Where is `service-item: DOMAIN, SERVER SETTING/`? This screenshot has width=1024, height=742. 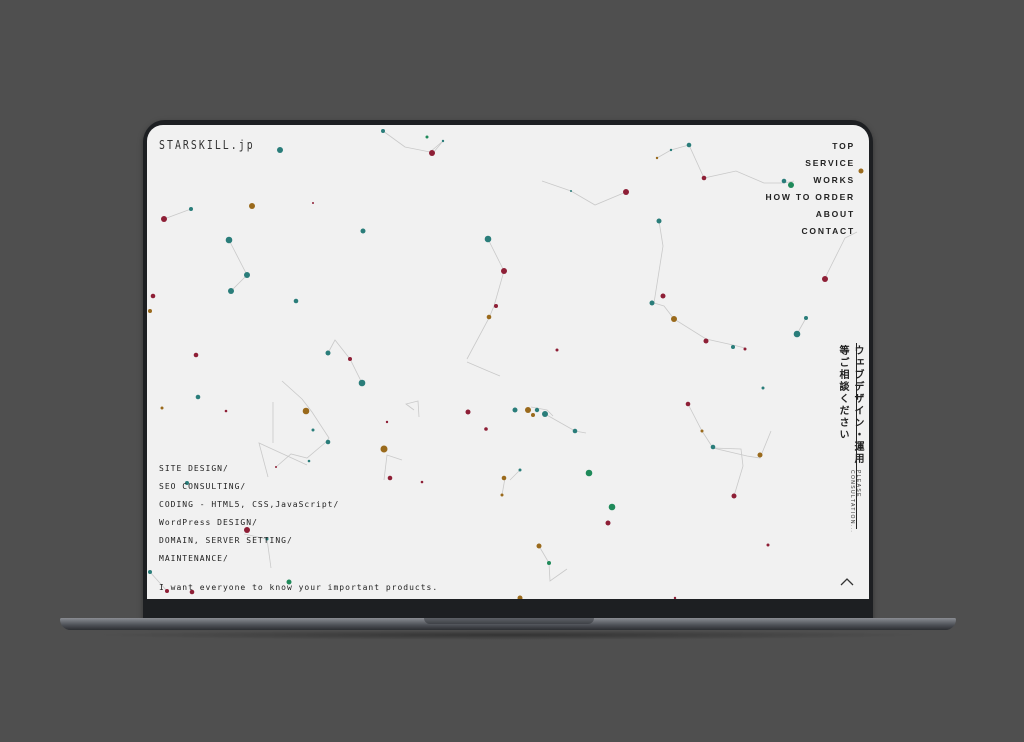
service-item: DOMAIN, SERVER SETTING/ is located at coordinates (226, 540).